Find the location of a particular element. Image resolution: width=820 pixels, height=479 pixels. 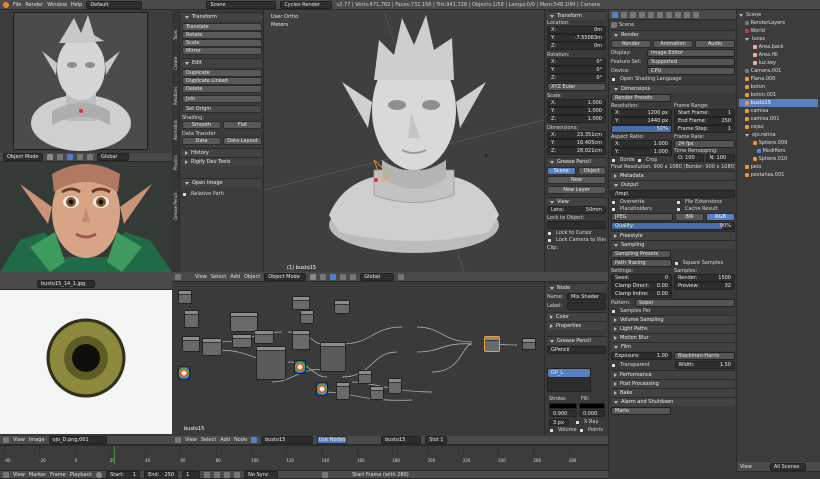

render-tab-icon is located at coordinates (615, 14).